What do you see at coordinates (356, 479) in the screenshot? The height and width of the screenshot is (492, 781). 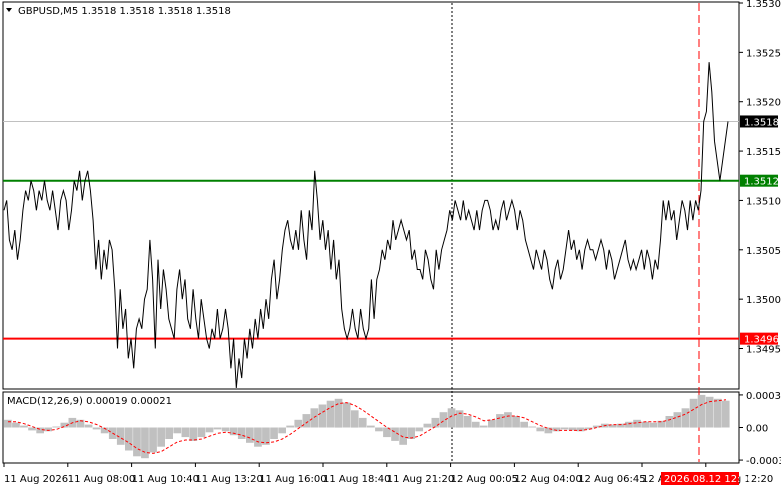 I see `time-tick-label: 11 Aug 18:40` at bounding box center [356, 479].